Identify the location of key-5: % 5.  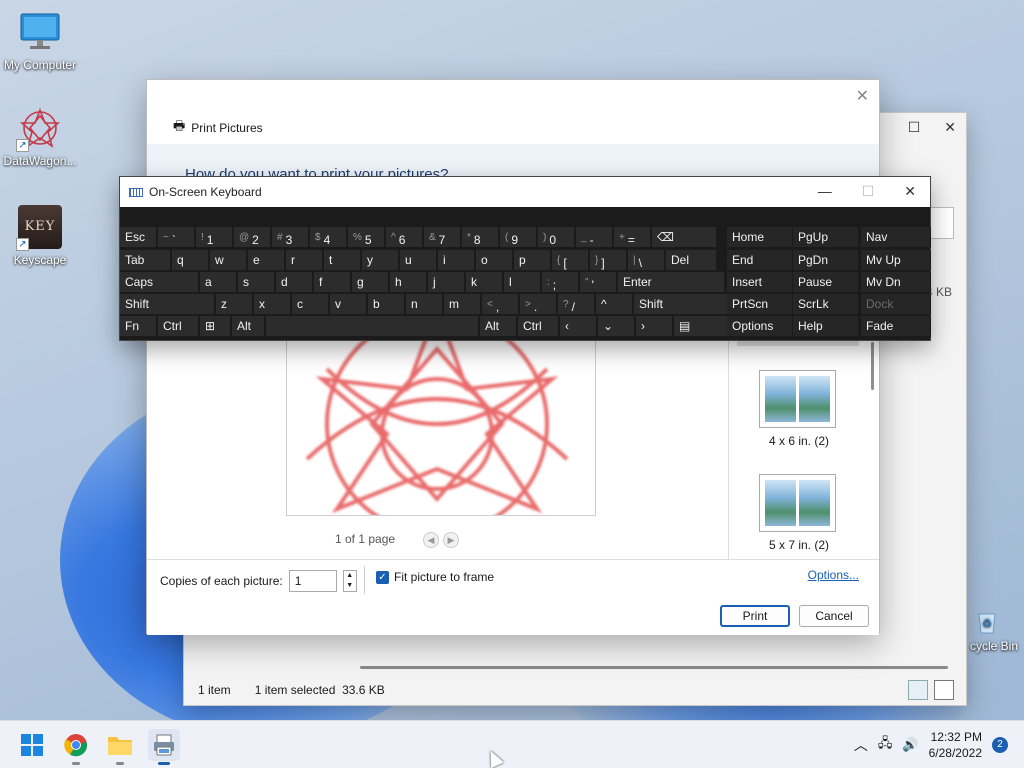
(366, 237).